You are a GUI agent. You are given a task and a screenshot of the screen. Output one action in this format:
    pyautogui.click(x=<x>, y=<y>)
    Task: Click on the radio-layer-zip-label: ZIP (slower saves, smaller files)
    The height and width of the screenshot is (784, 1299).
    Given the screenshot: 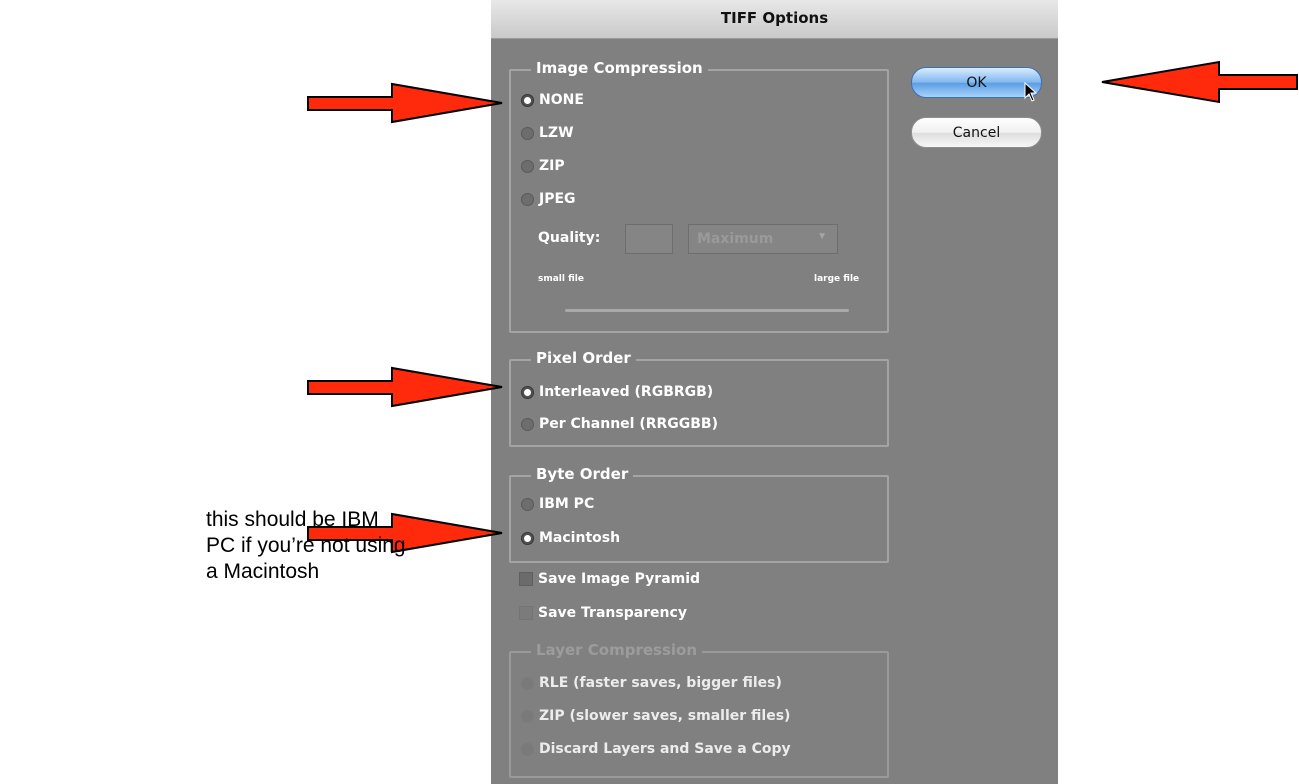 What is the action you would take?
    pyautogui.click(x=665, y=716)
    